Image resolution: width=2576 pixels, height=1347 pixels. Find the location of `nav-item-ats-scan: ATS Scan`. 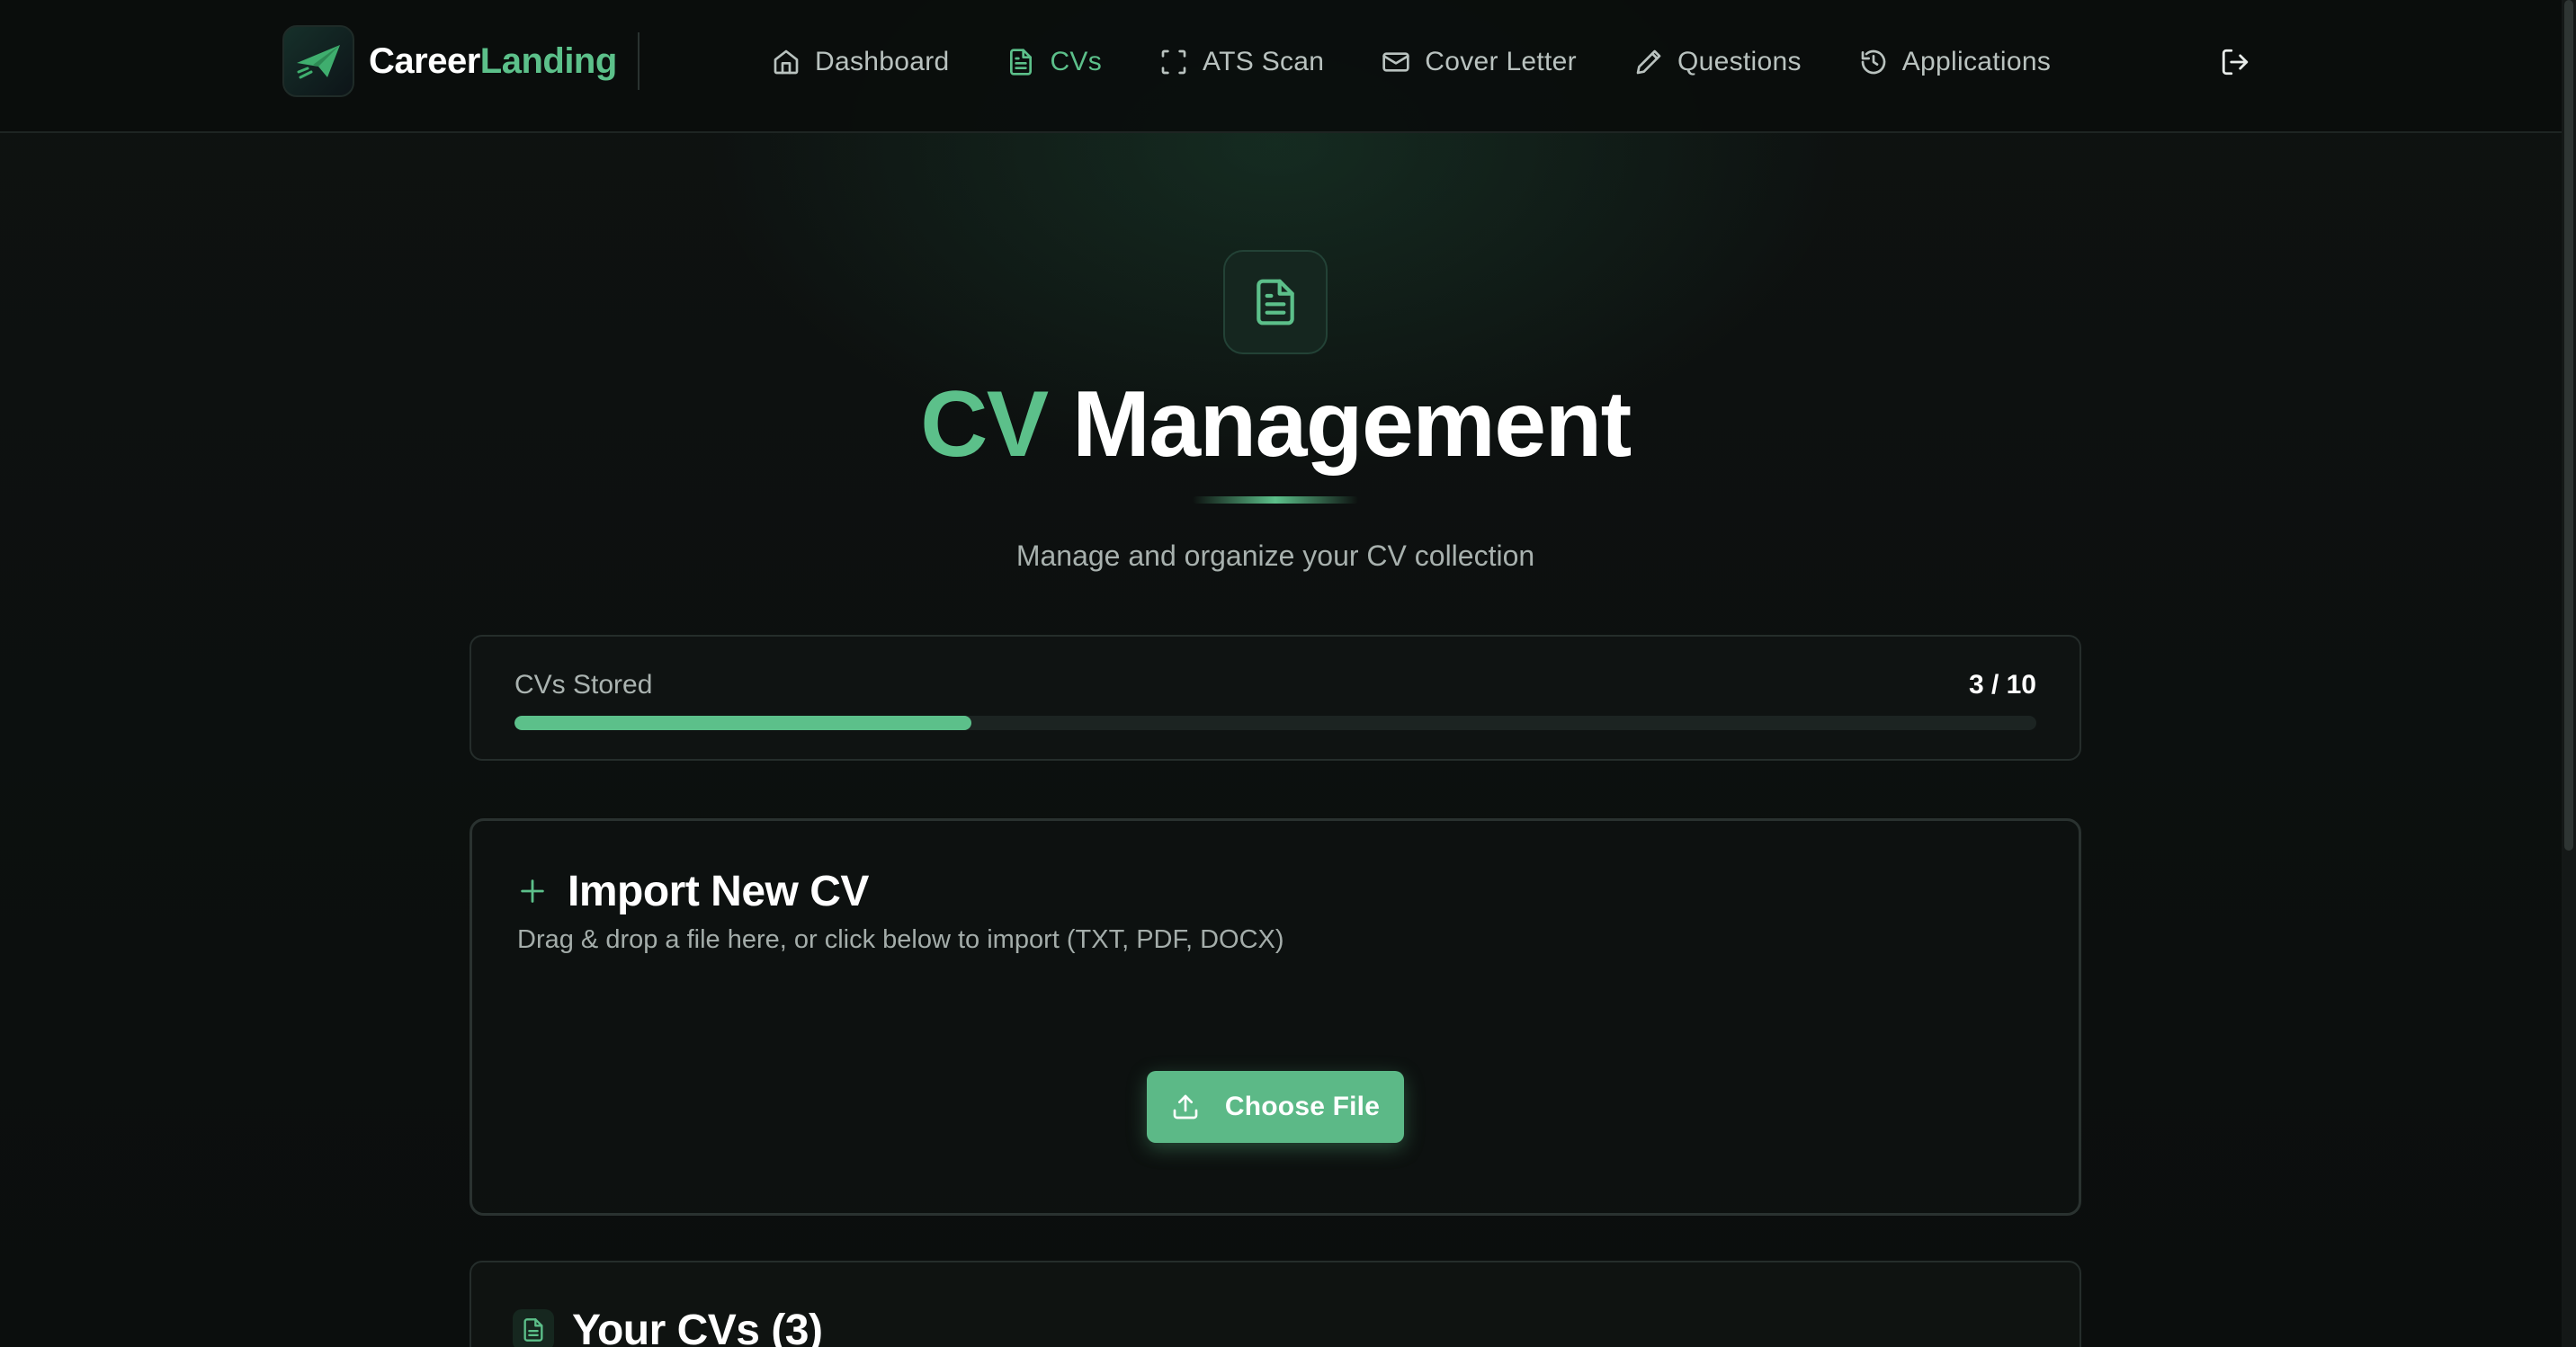

nav-item-ats-scan: ATS Scan is located at coordinates (1241, 62).